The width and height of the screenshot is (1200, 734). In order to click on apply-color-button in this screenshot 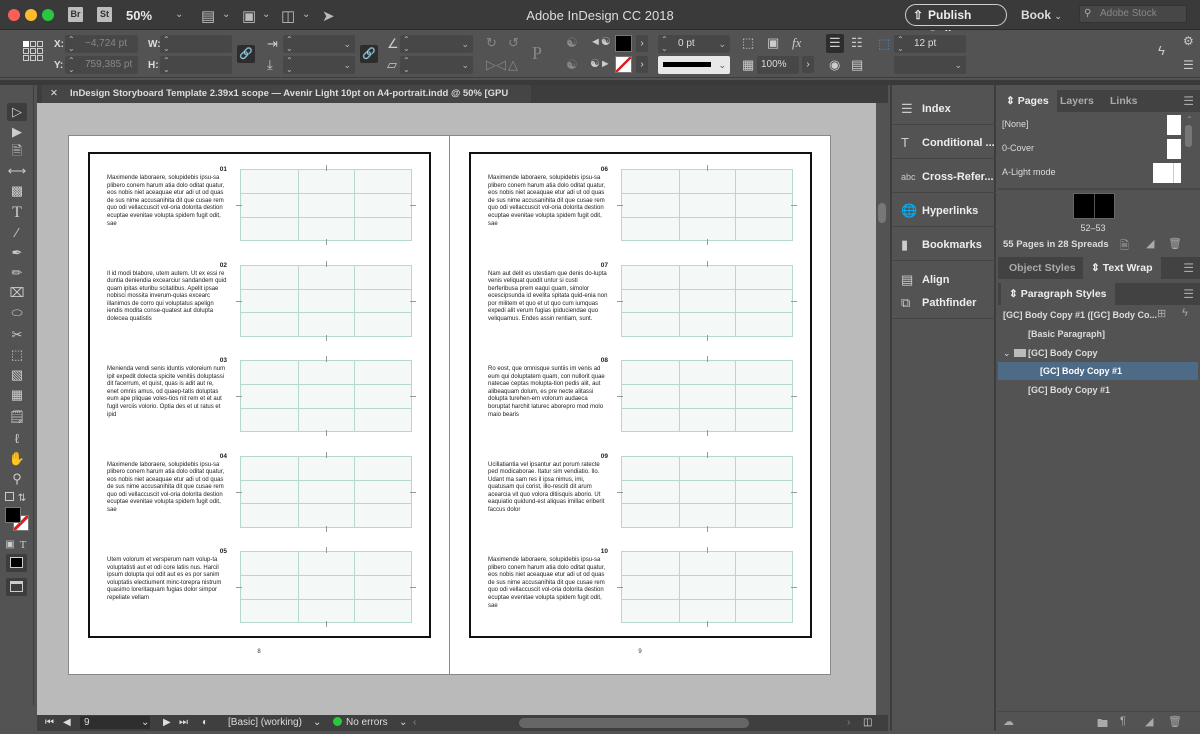, I will do `click(16, 563)`.